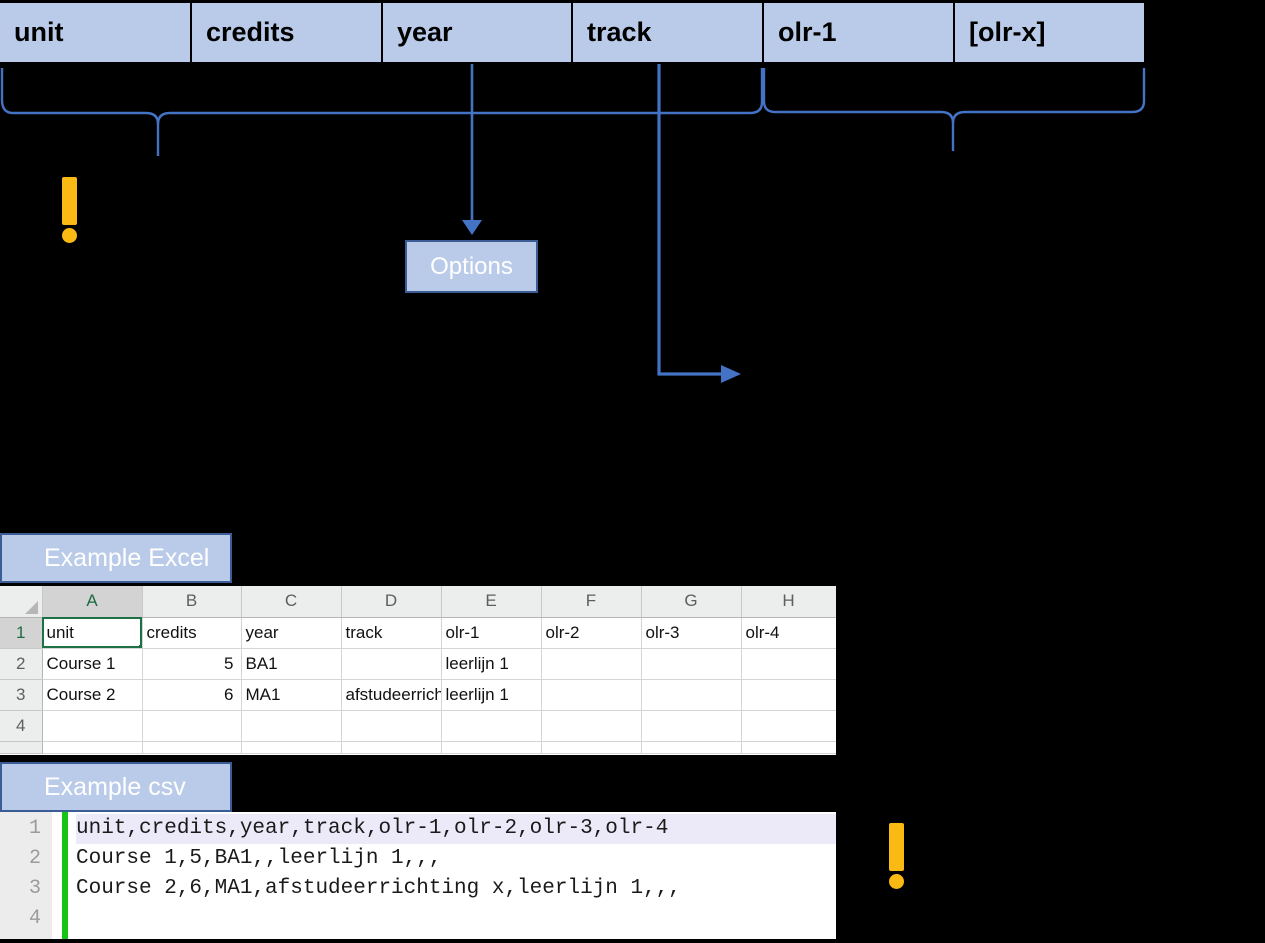 The height and width of the screenshot is (943, 1265). Describe the element at coordinates (731, 374) in the screenshot. I see `track-elbow-arrowhead` at that location.